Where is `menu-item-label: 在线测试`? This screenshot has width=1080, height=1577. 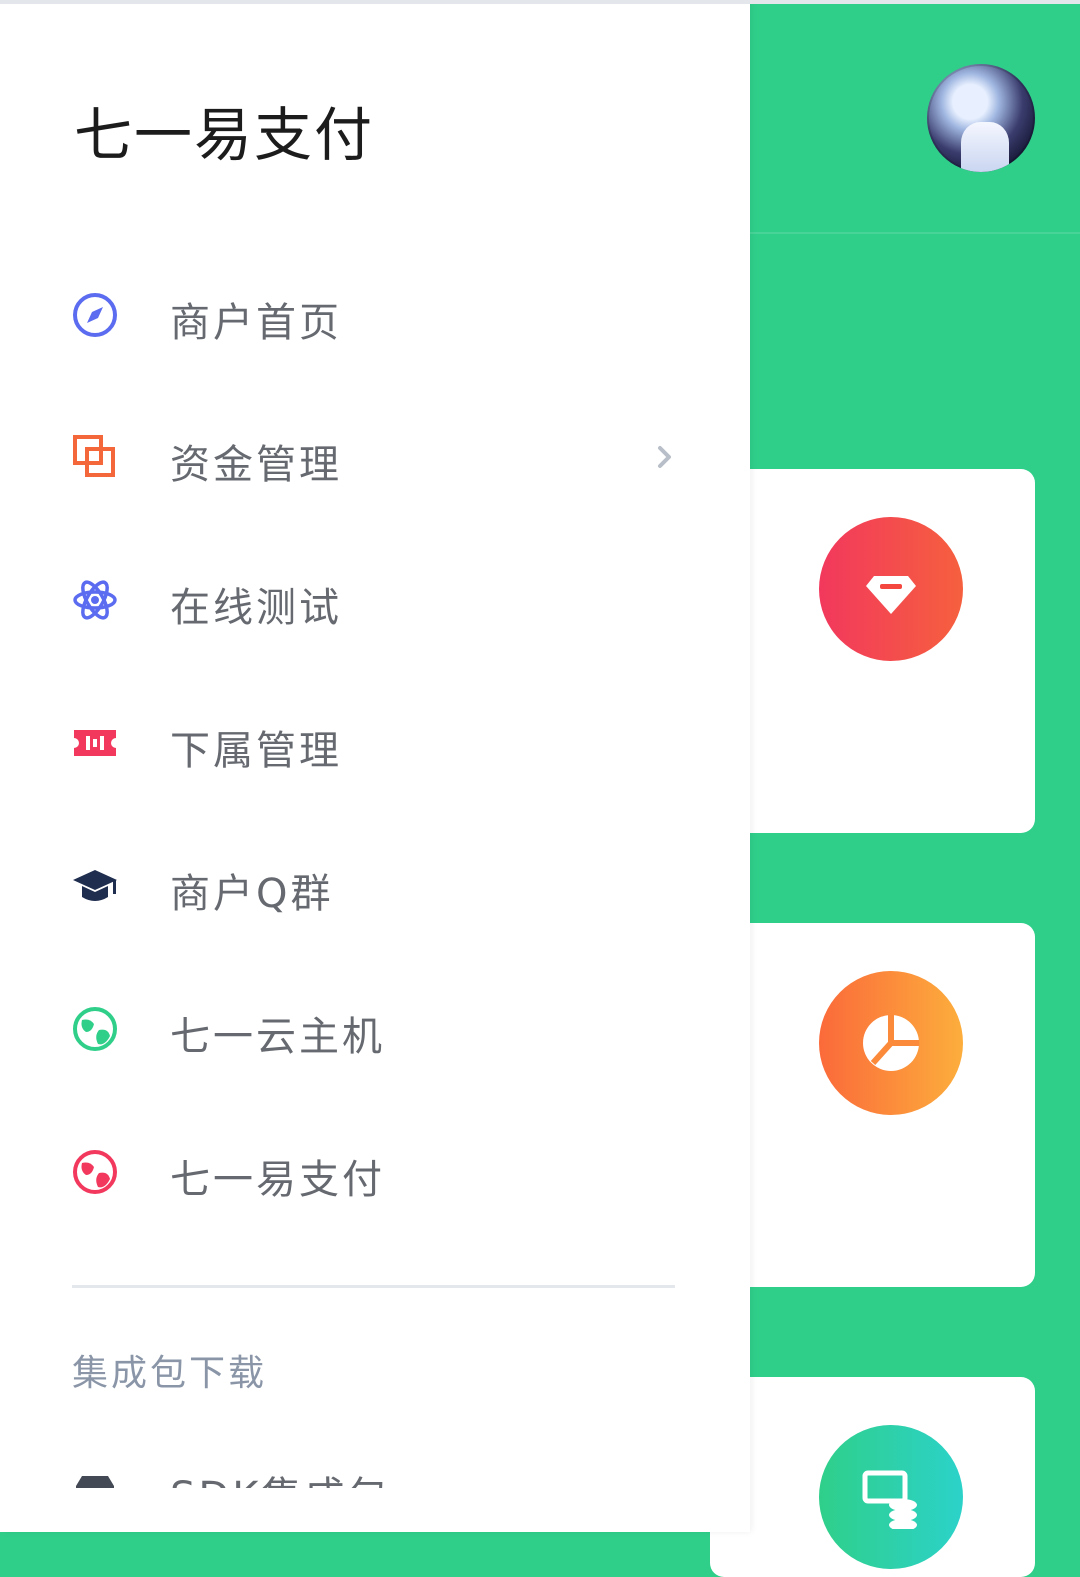
menu-item-label: 在线测试 is located at coordinates (256, 608).